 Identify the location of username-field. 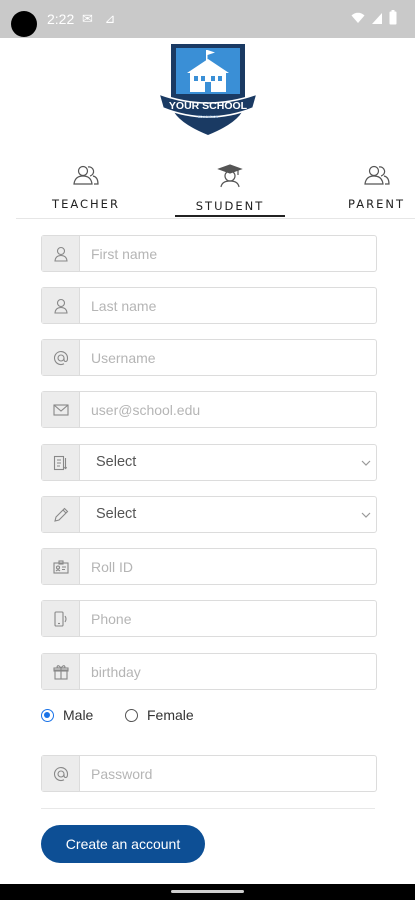
(209, 357).